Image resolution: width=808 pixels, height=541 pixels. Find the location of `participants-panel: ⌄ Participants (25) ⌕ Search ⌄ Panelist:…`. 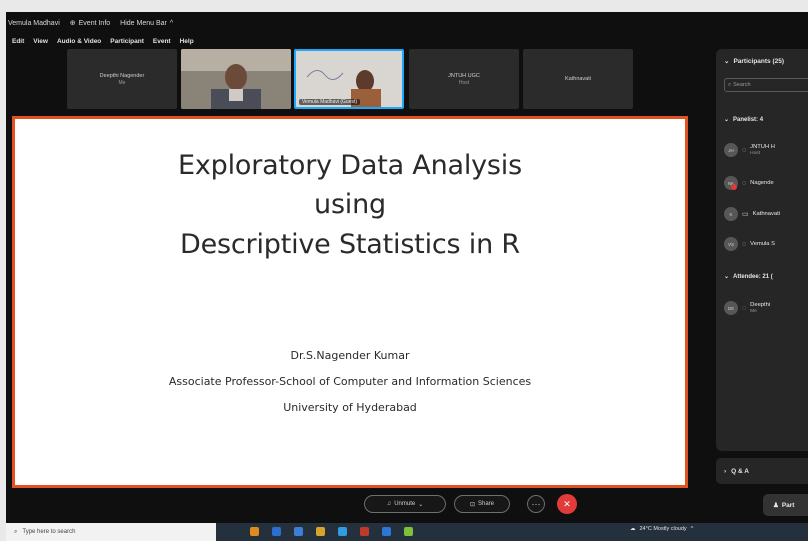

participants-panel: ⌄ Participants (25) ⌕ Search ⌄ Panelist:… is located at coordinates (762, 250).